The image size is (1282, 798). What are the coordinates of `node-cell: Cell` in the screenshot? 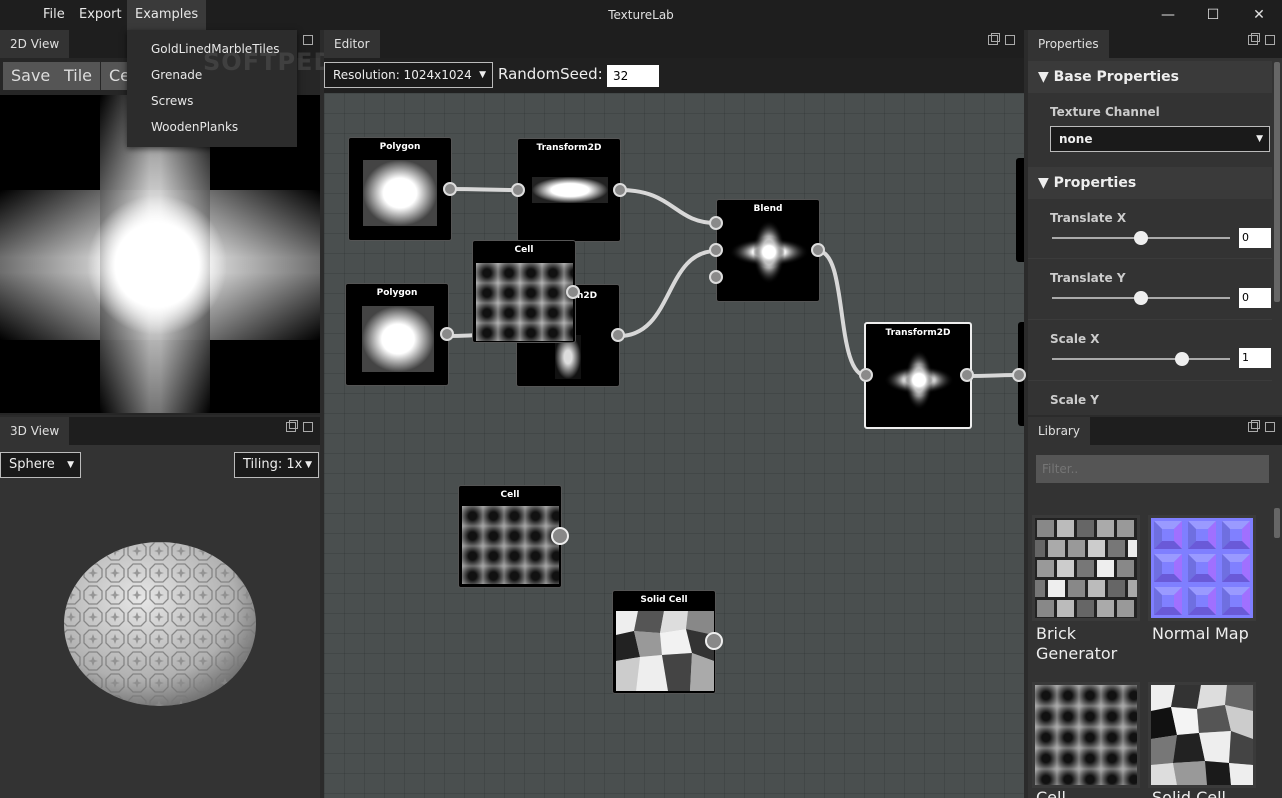 It's located at (510, 536).